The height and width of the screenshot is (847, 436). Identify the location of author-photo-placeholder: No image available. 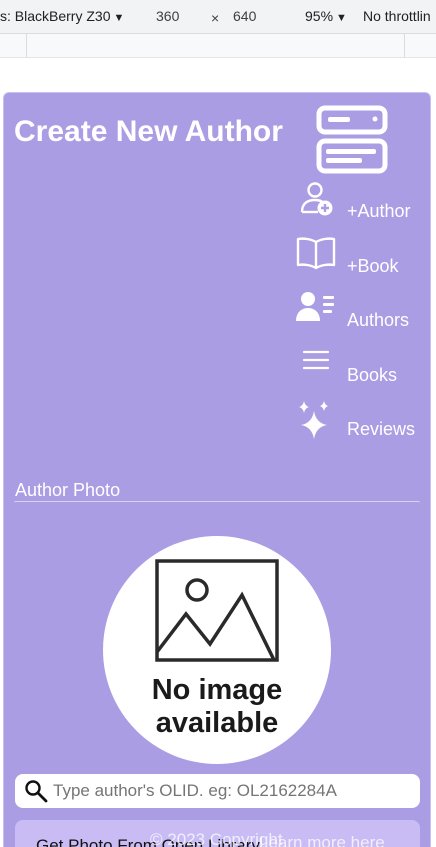
(217, 650).